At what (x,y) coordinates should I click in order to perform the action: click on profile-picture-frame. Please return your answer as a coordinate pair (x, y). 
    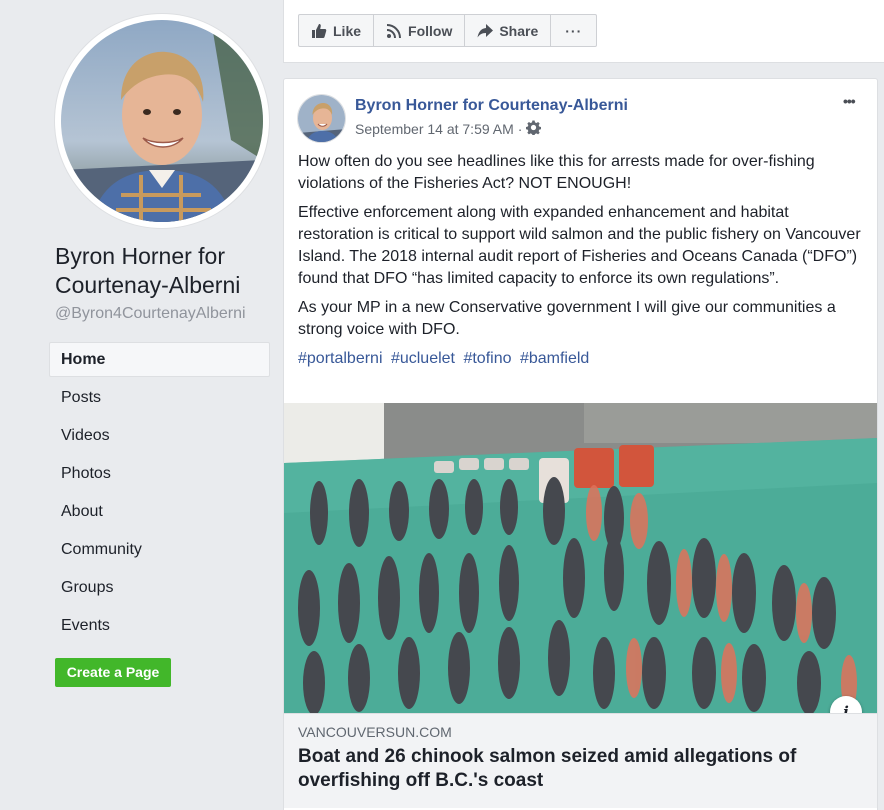
    Looking at the image, I should click on (162, 121).